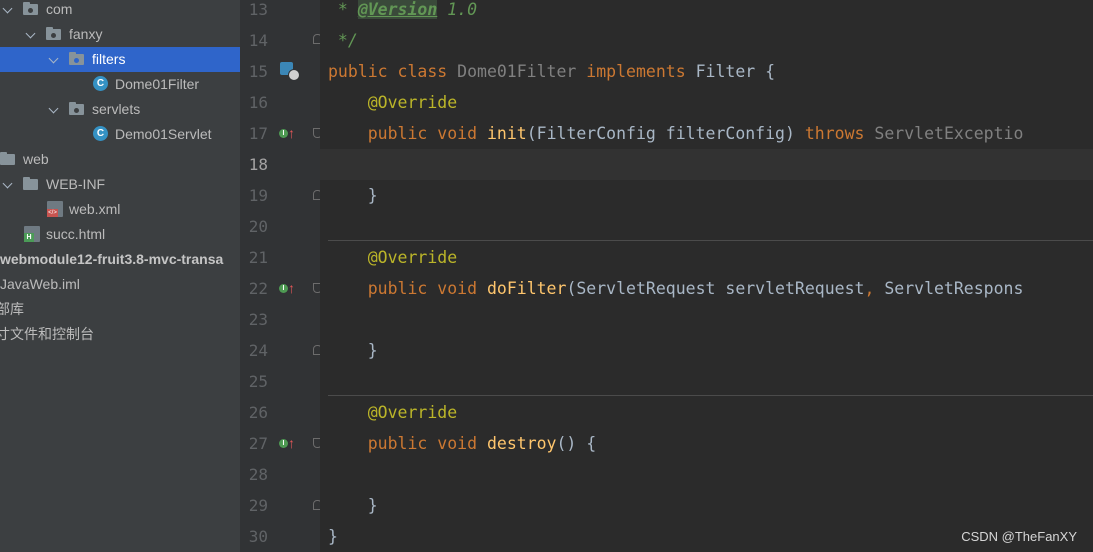 This screenshot has height=552, width=1093. I want to click on line-number: 16, so click(258, 102).